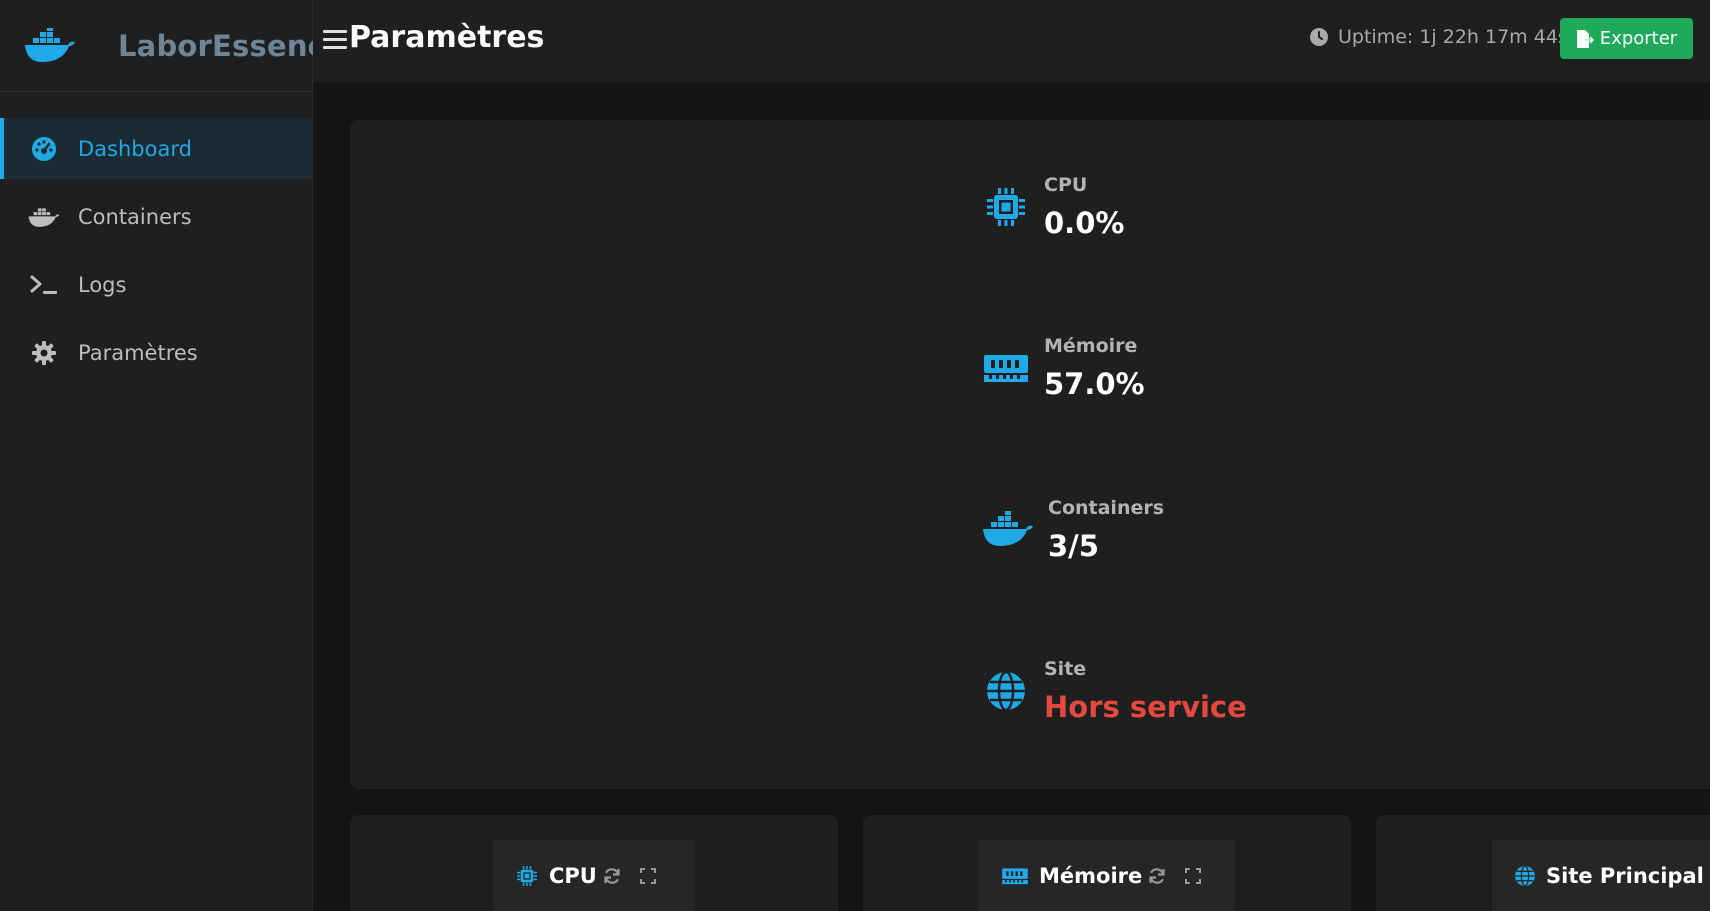 The image size is (1710, 911). What do you see at coordinates (1065, 669) in the screenshot?
I see `stat-site-label: Site` at bounding box center [1065, 669].